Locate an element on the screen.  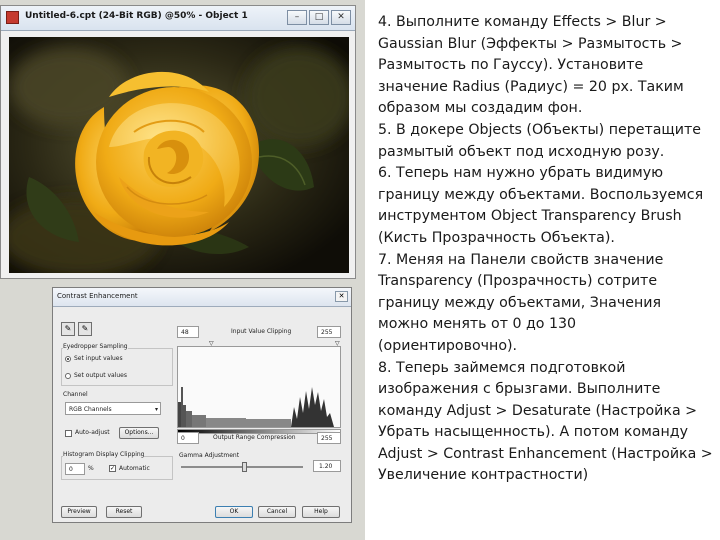
input-clipping-label: Input Value Clipping is located at coordinates (261, 331).